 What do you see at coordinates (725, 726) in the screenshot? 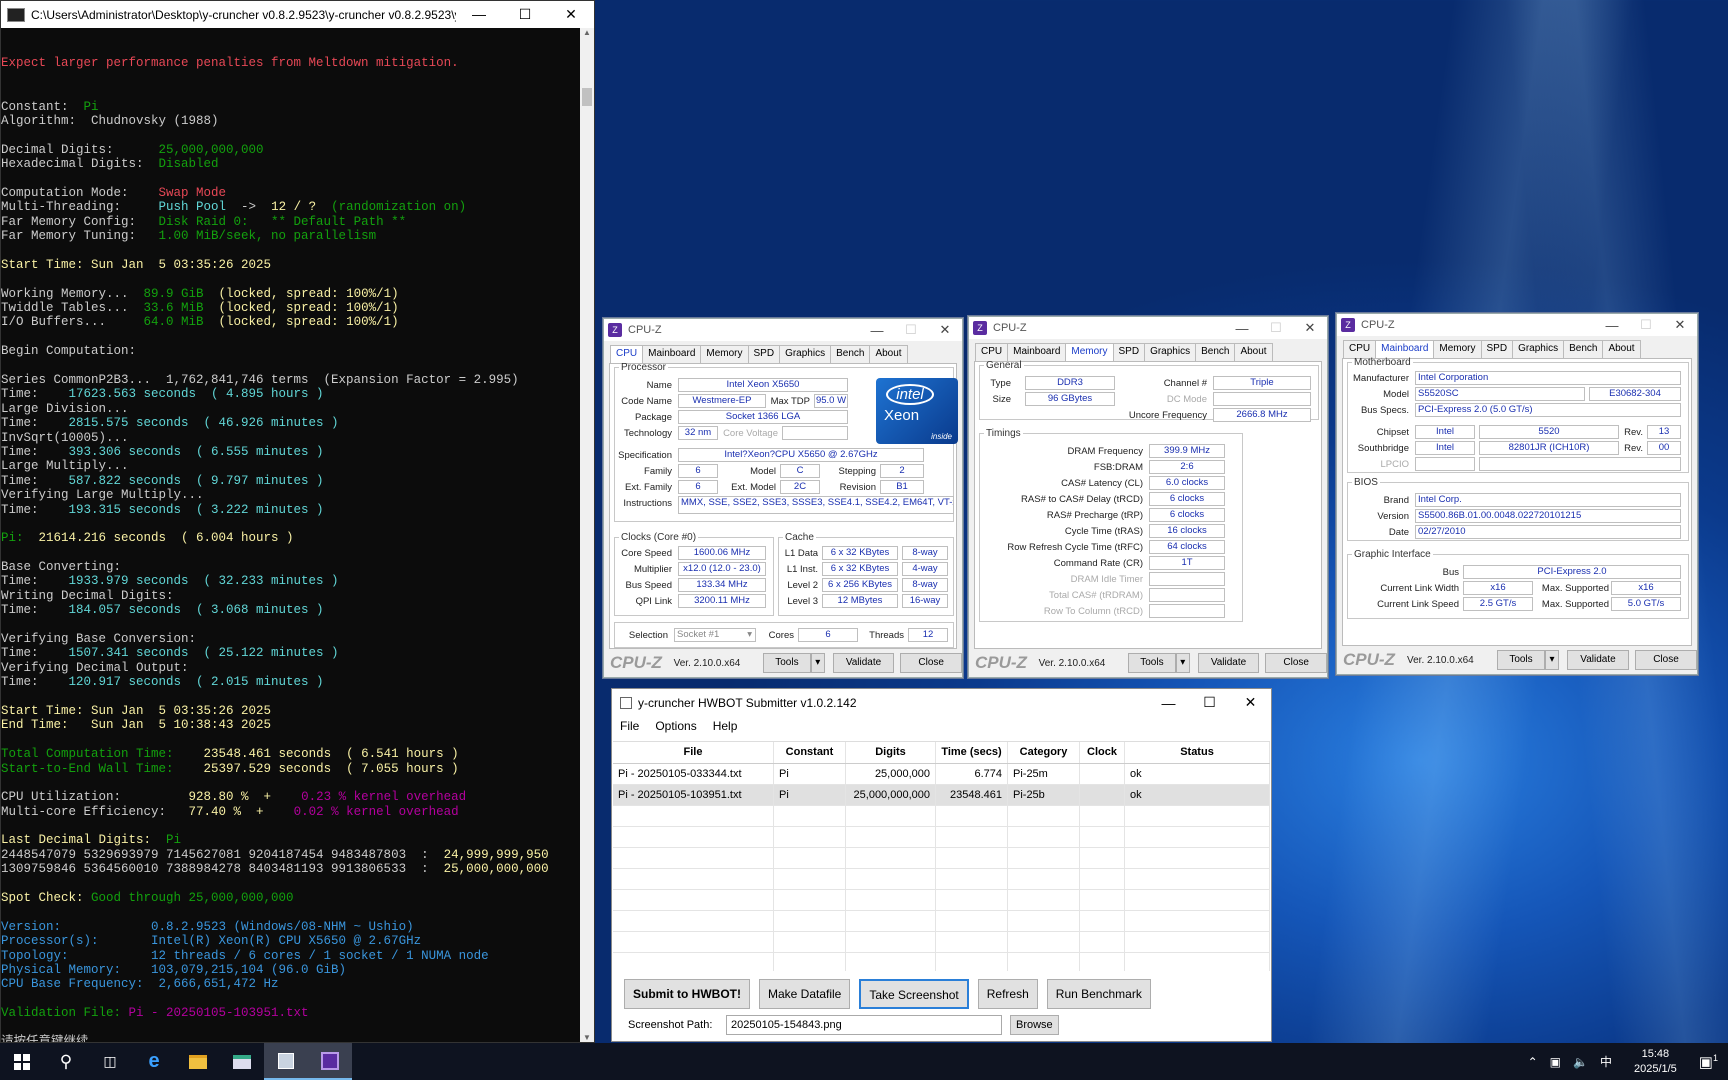
I see `menu-help: Help` at bounding box center [725, 726].